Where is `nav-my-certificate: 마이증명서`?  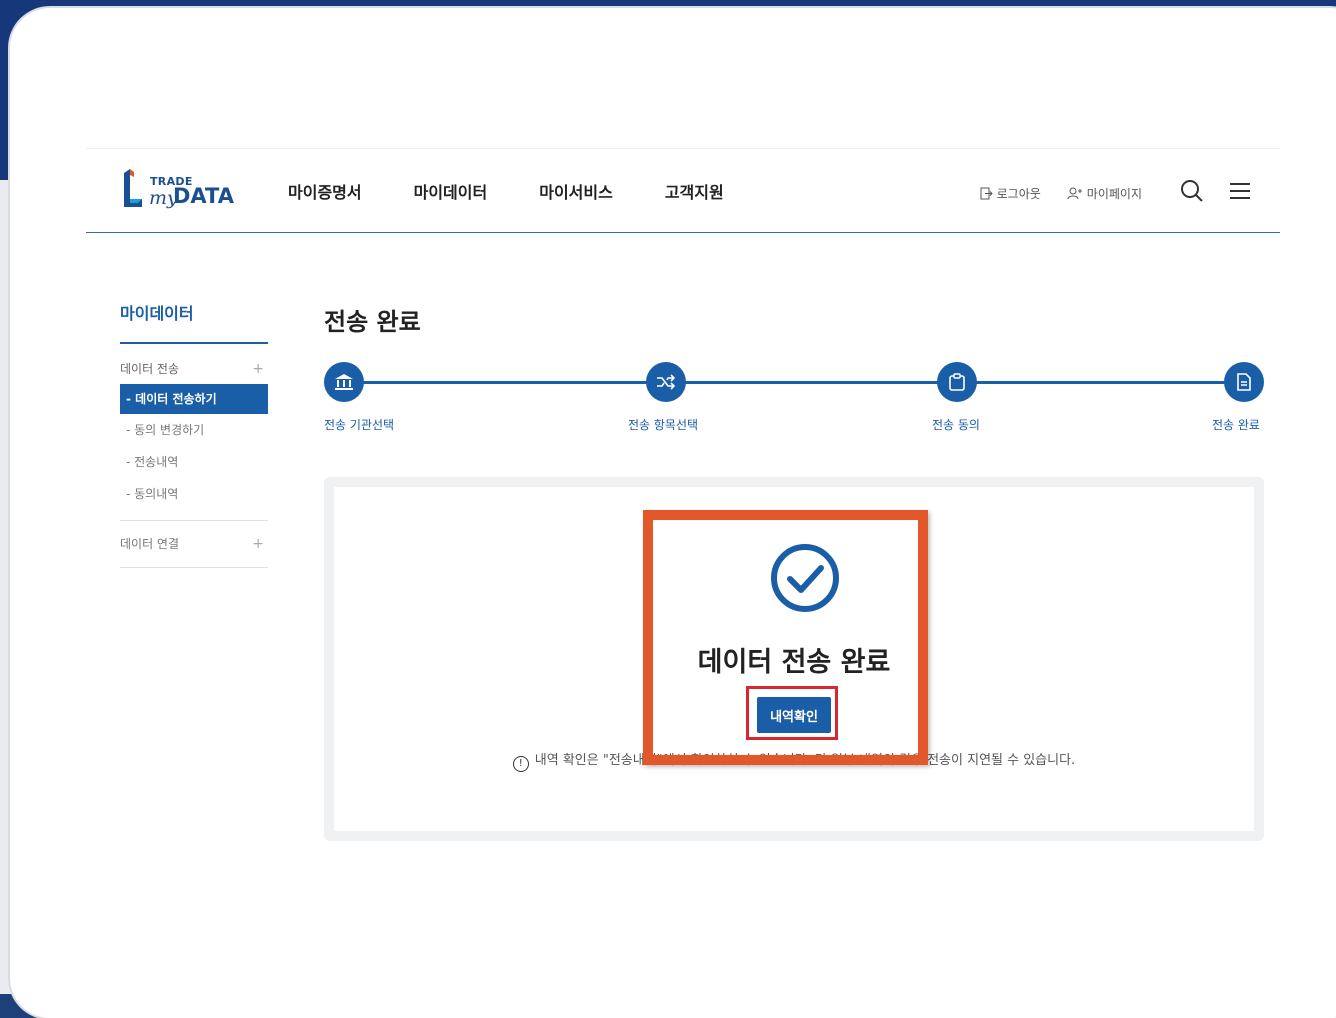 nav-my-certificate: 마이증명서 is located at coordinates (325, 191).